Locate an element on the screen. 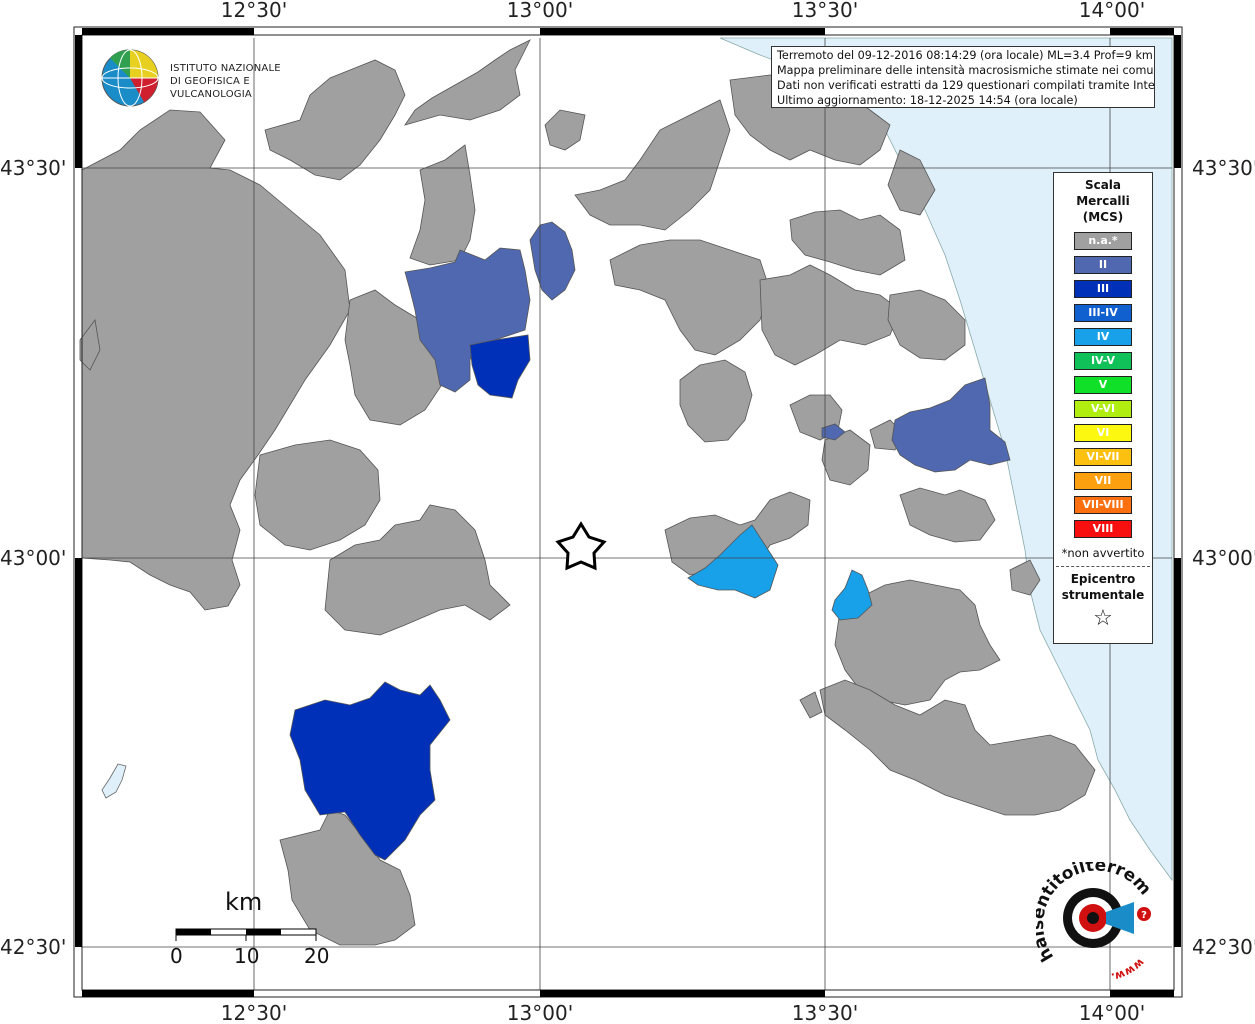 The height and width of the screenshot is (1024, 1255). legend-item: IV is located at coordinates (1103, 337).